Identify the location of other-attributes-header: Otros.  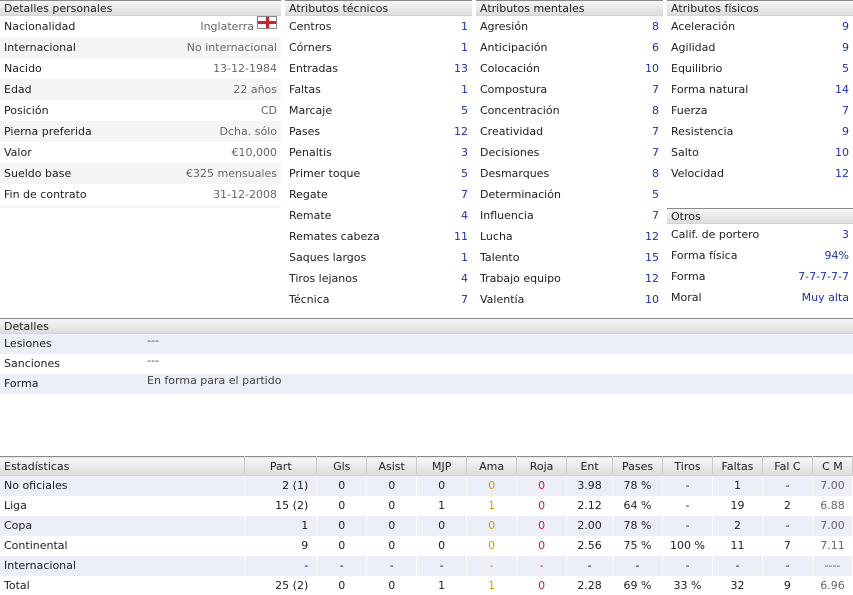
(760, 216).